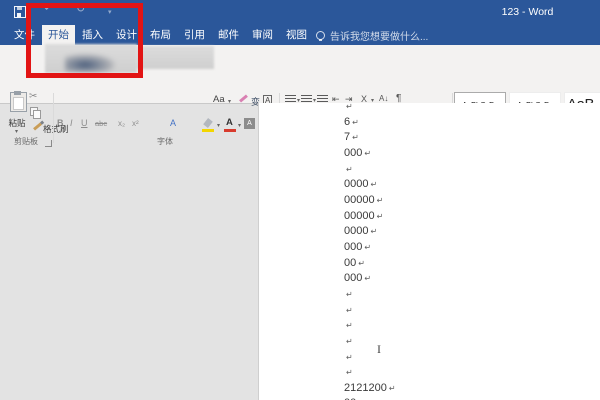 The width and height of the screenshot is (600, 400). I want to click on clipboard-group-label: 剪贴板, so click(26, 141).